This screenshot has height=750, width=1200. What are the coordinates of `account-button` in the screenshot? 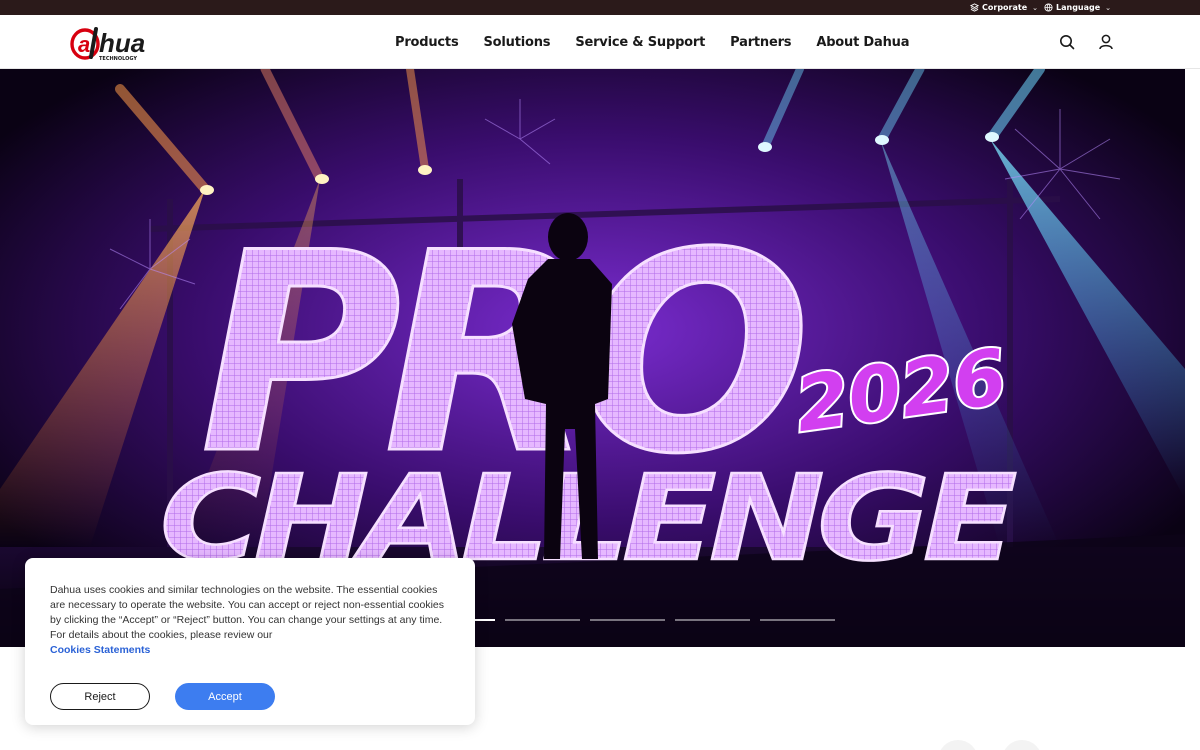 It's located at (1106, 42).